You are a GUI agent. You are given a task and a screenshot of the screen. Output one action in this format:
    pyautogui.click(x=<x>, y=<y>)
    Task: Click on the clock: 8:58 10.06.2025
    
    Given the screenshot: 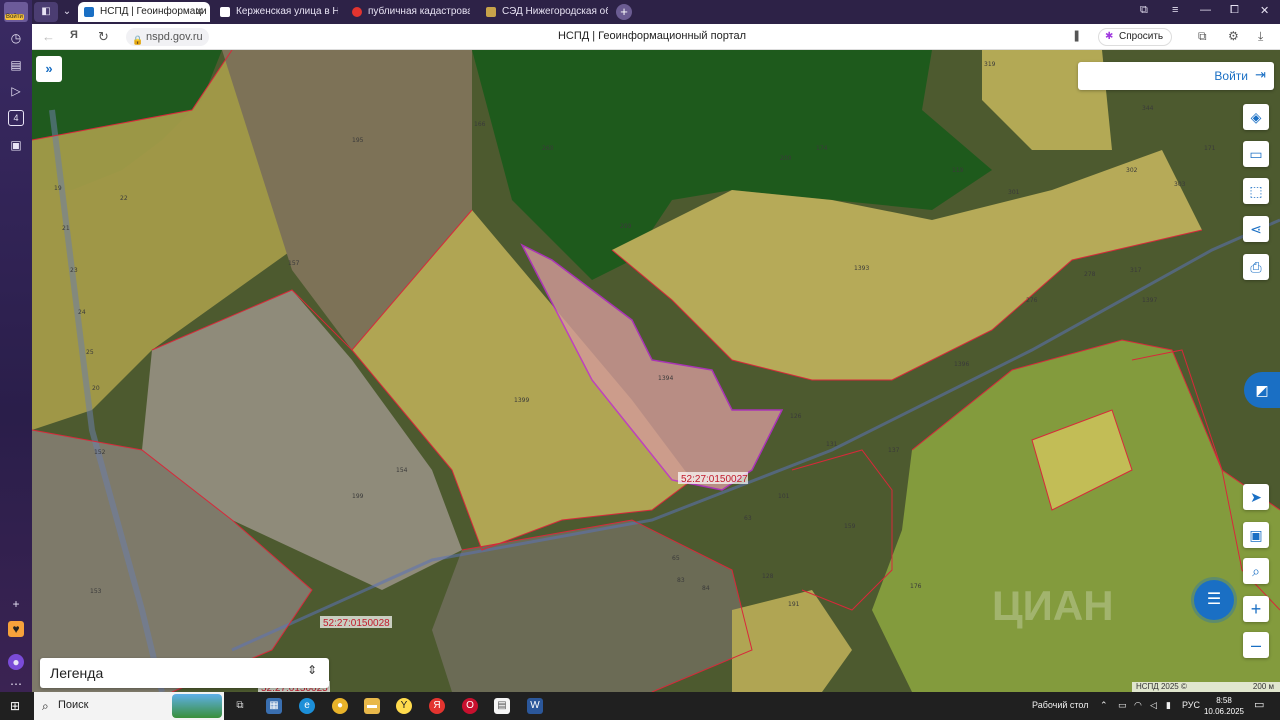 What is the action you would take?
    pyautogui.click(x=1224, y=706)
    